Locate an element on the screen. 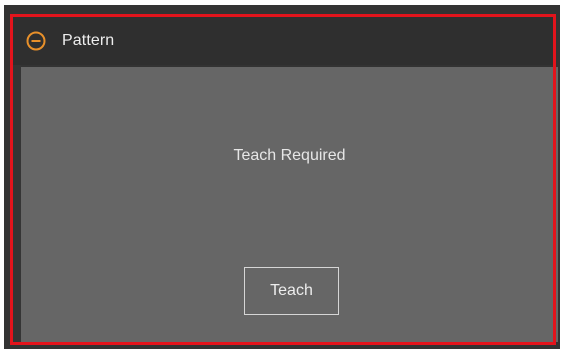 This screenshot has height=352, width=565. panel-body-edge is located at coordinates (17, 203).